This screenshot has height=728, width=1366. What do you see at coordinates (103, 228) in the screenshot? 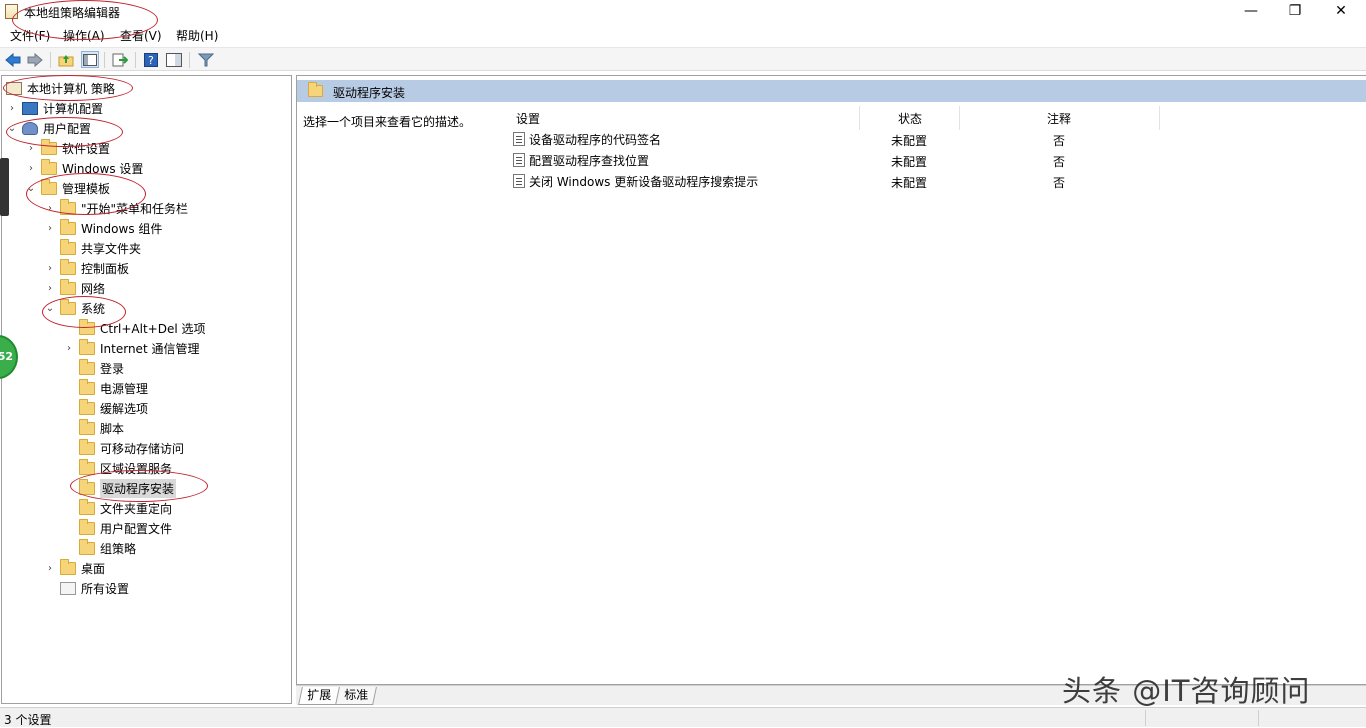
I see `tree-windows-components: › Windows 组件` at bounding box center [103, 228].